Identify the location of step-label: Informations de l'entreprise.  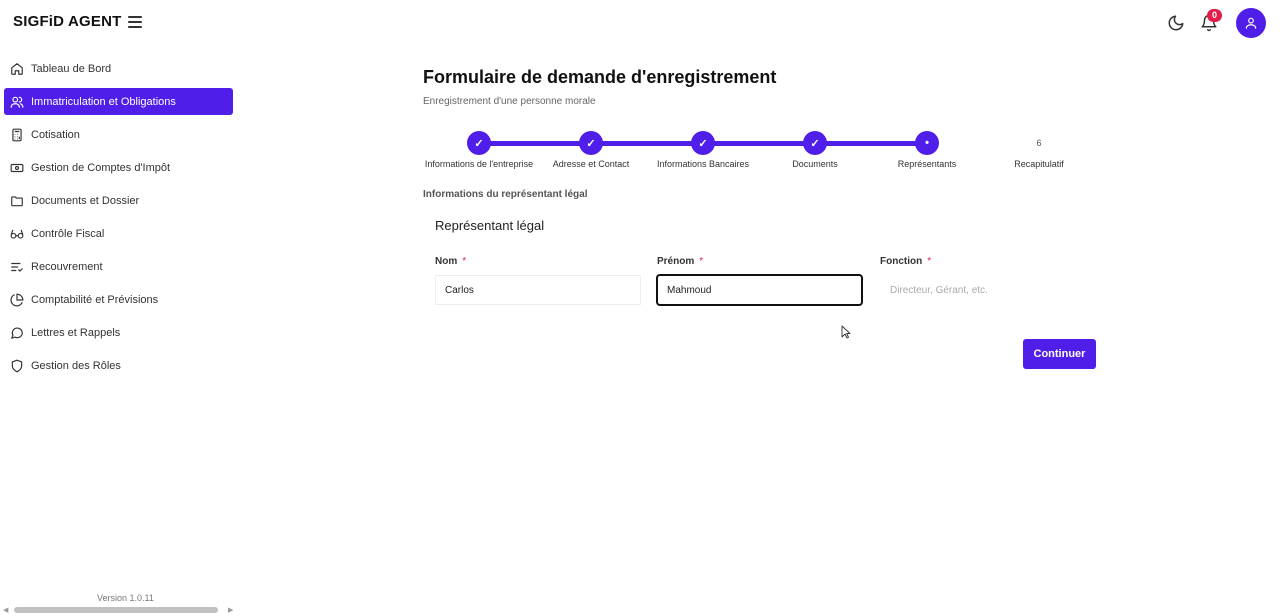
(479, 164).